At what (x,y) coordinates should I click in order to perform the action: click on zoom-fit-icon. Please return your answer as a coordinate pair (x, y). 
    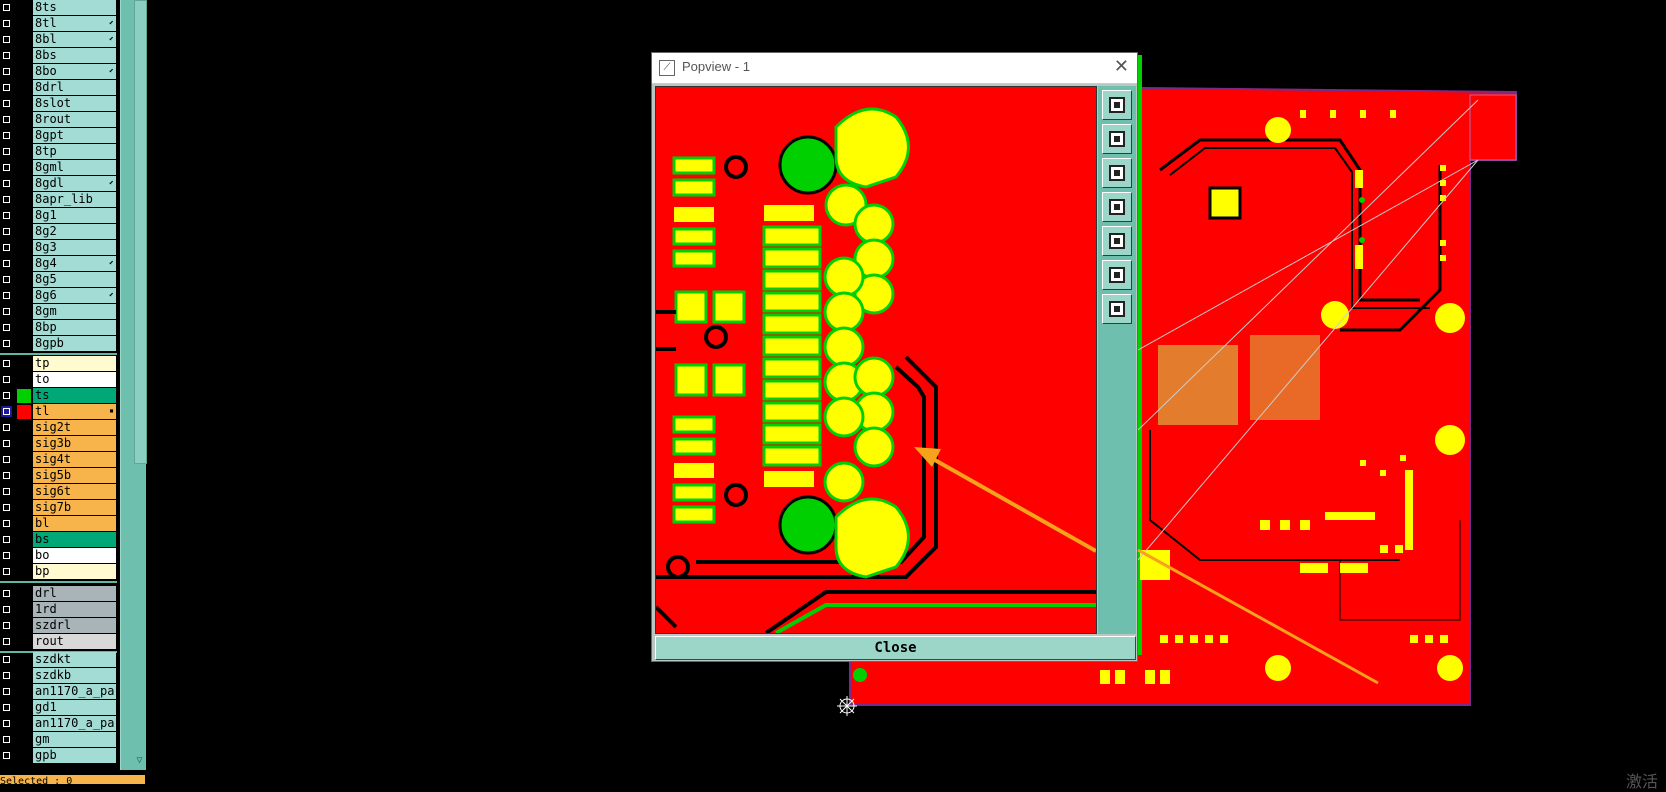
    Looking at the image, I should click on (1117, 275).